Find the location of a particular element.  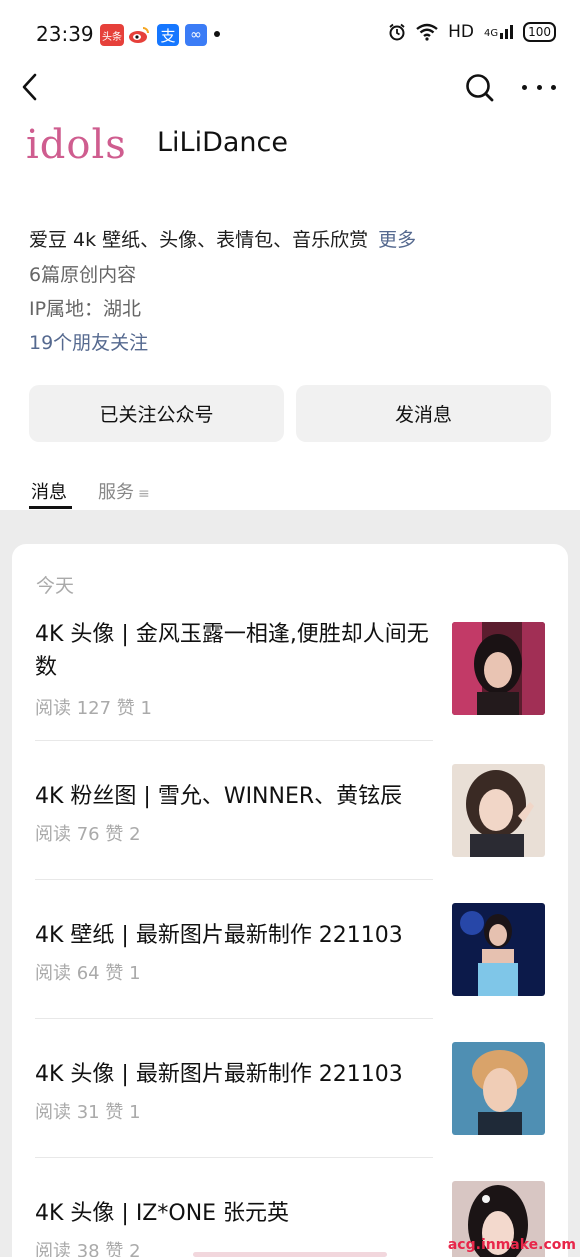

followed-button: 已关注公众号 is located at coordinates (156, 413).